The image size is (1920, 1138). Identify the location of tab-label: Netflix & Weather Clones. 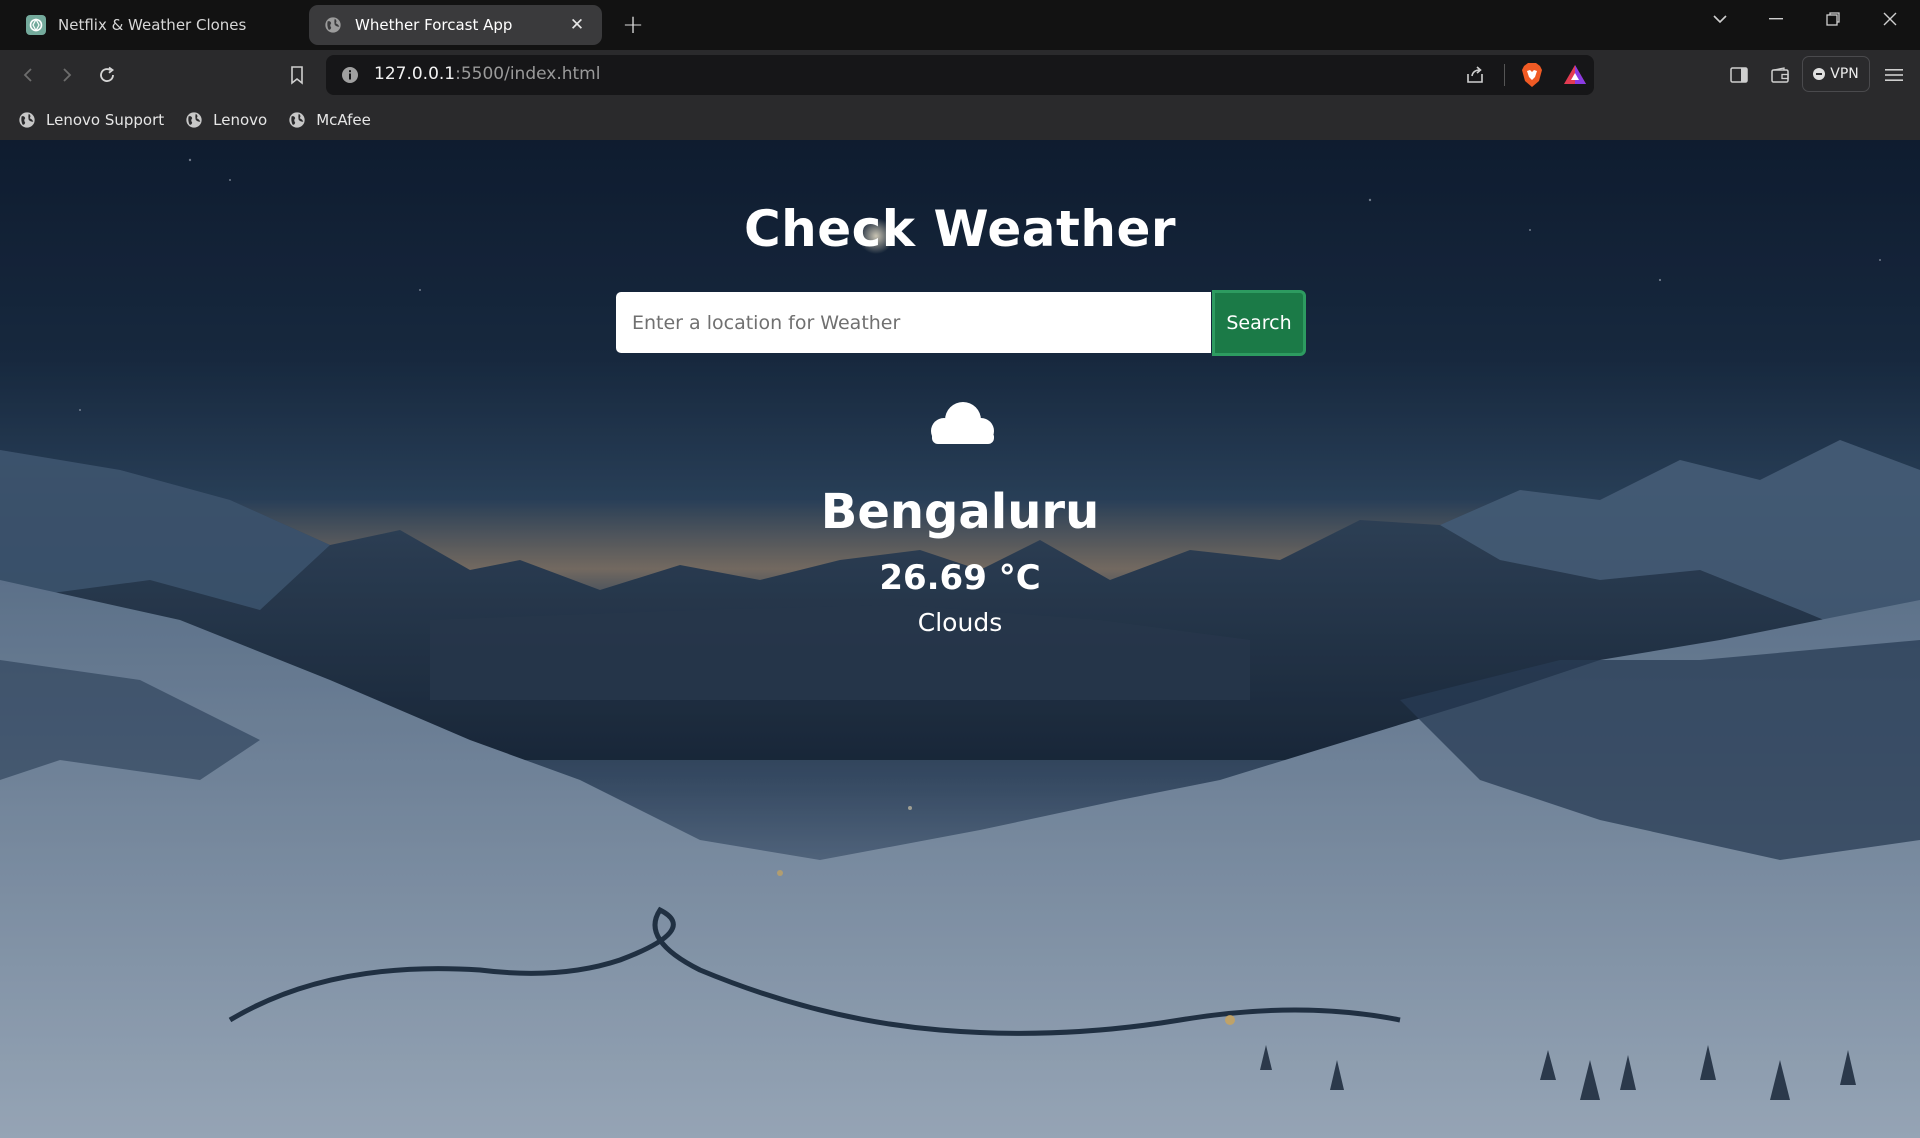
(152, 25).